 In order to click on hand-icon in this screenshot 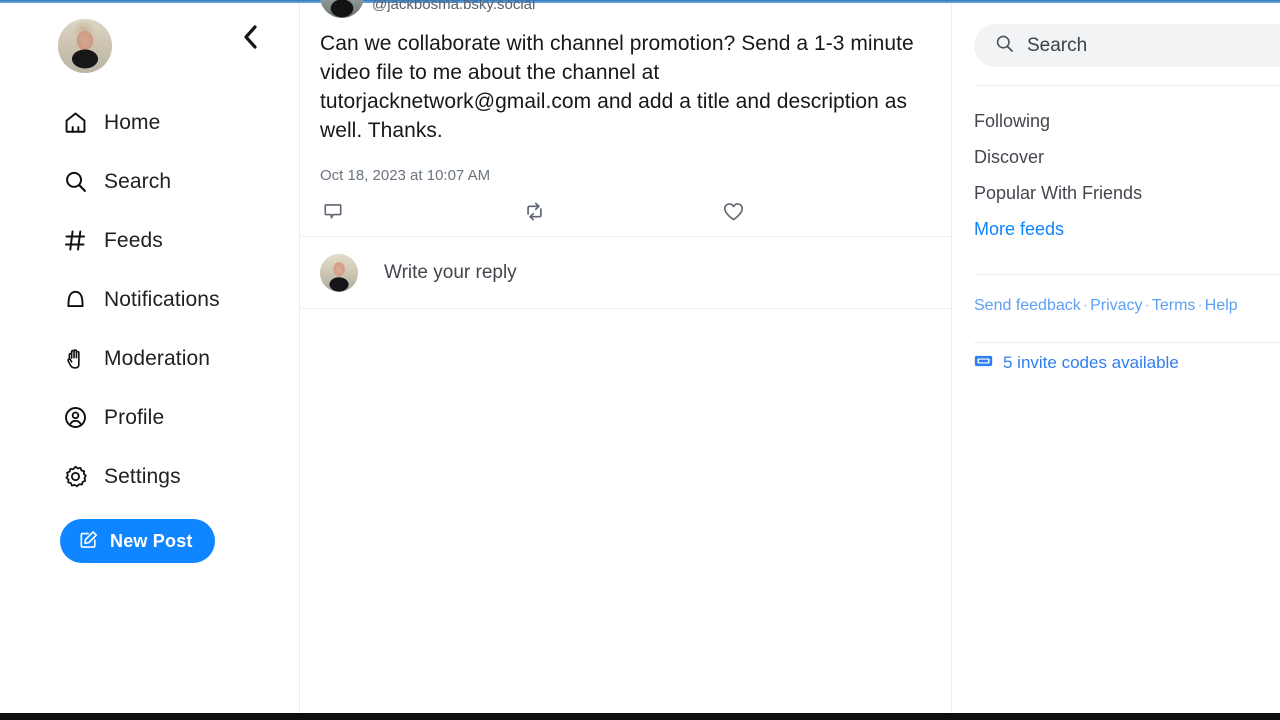, I will do `click(75, 359)`.